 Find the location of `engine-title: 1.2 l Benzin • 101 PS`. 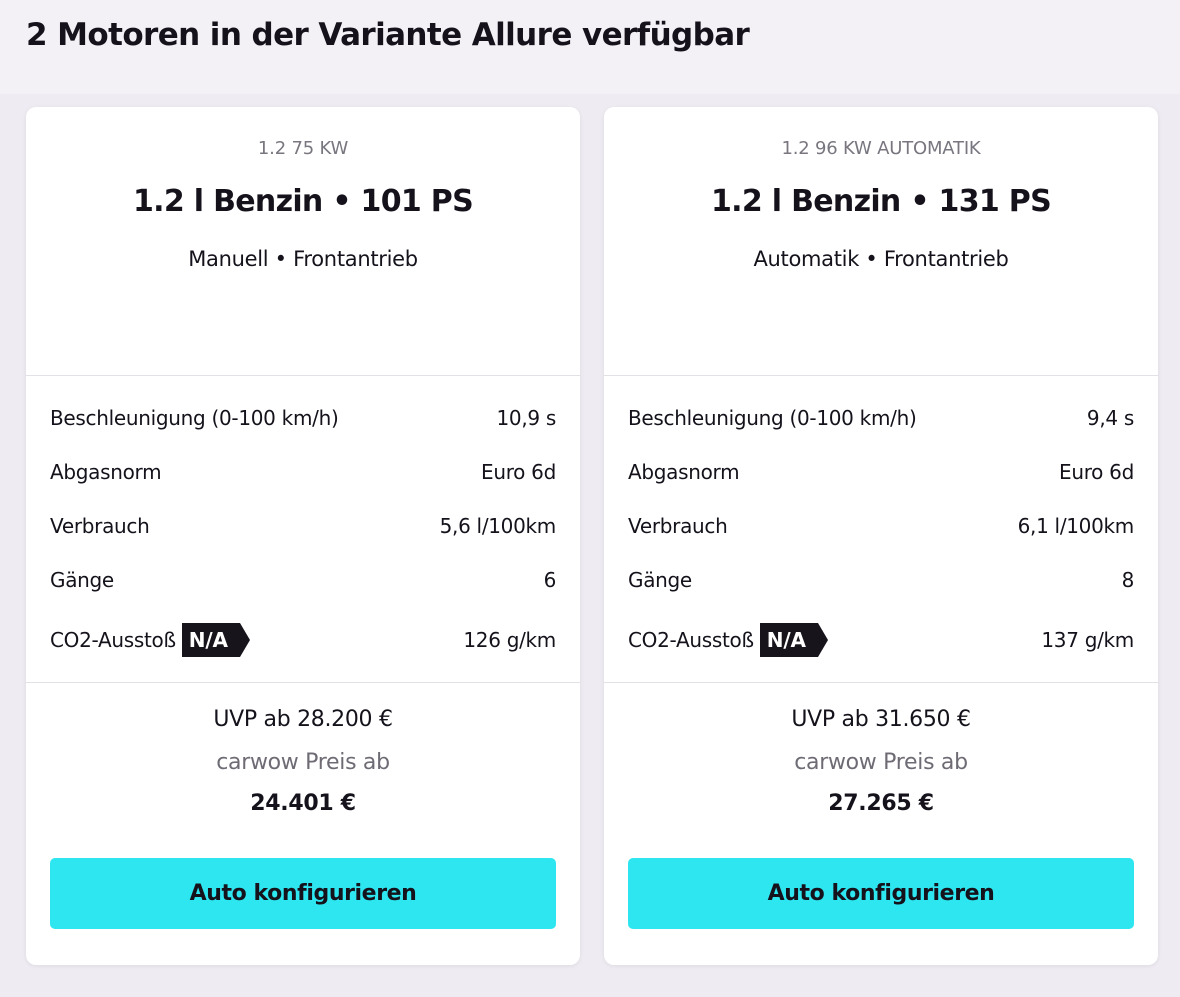

engine-title: 1.2 l Benzin • 101 PS is located at coordinates (303, 201).